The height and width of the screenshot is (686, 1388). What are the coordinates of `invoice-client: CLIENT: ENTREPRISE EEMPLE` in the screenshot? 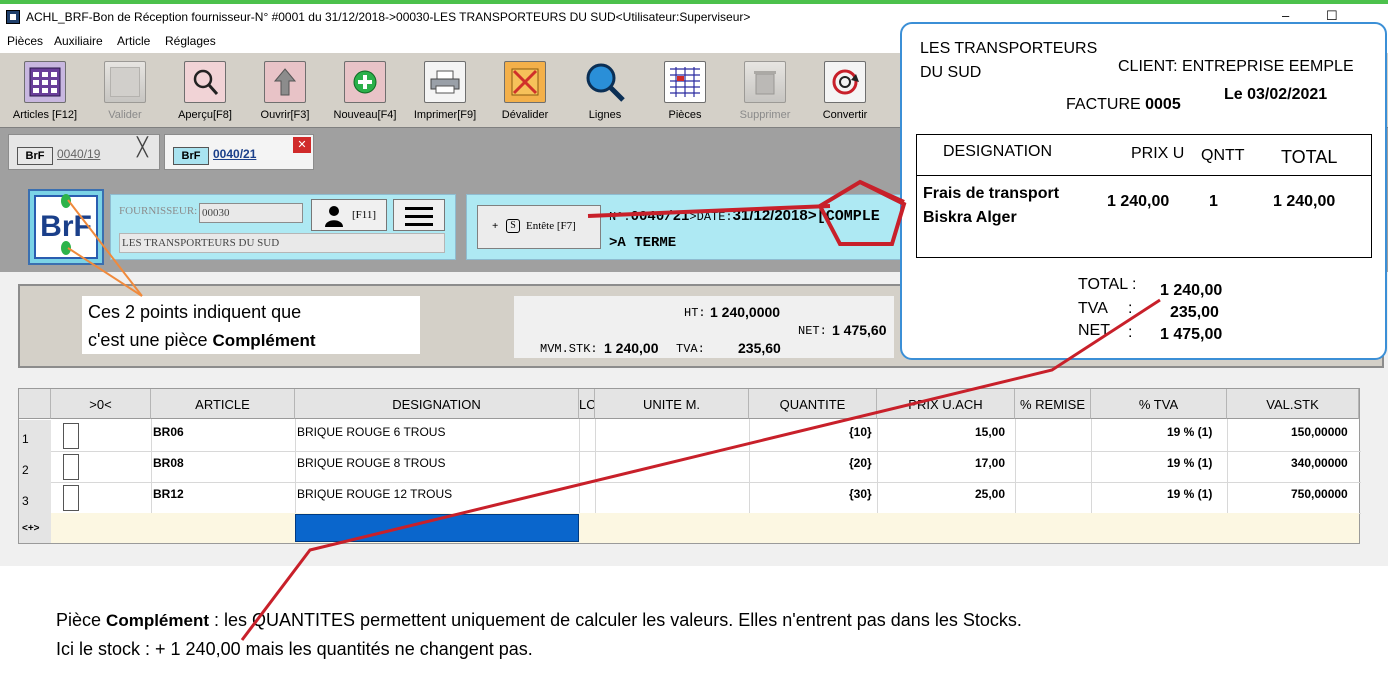 It's located at (1236, 66).